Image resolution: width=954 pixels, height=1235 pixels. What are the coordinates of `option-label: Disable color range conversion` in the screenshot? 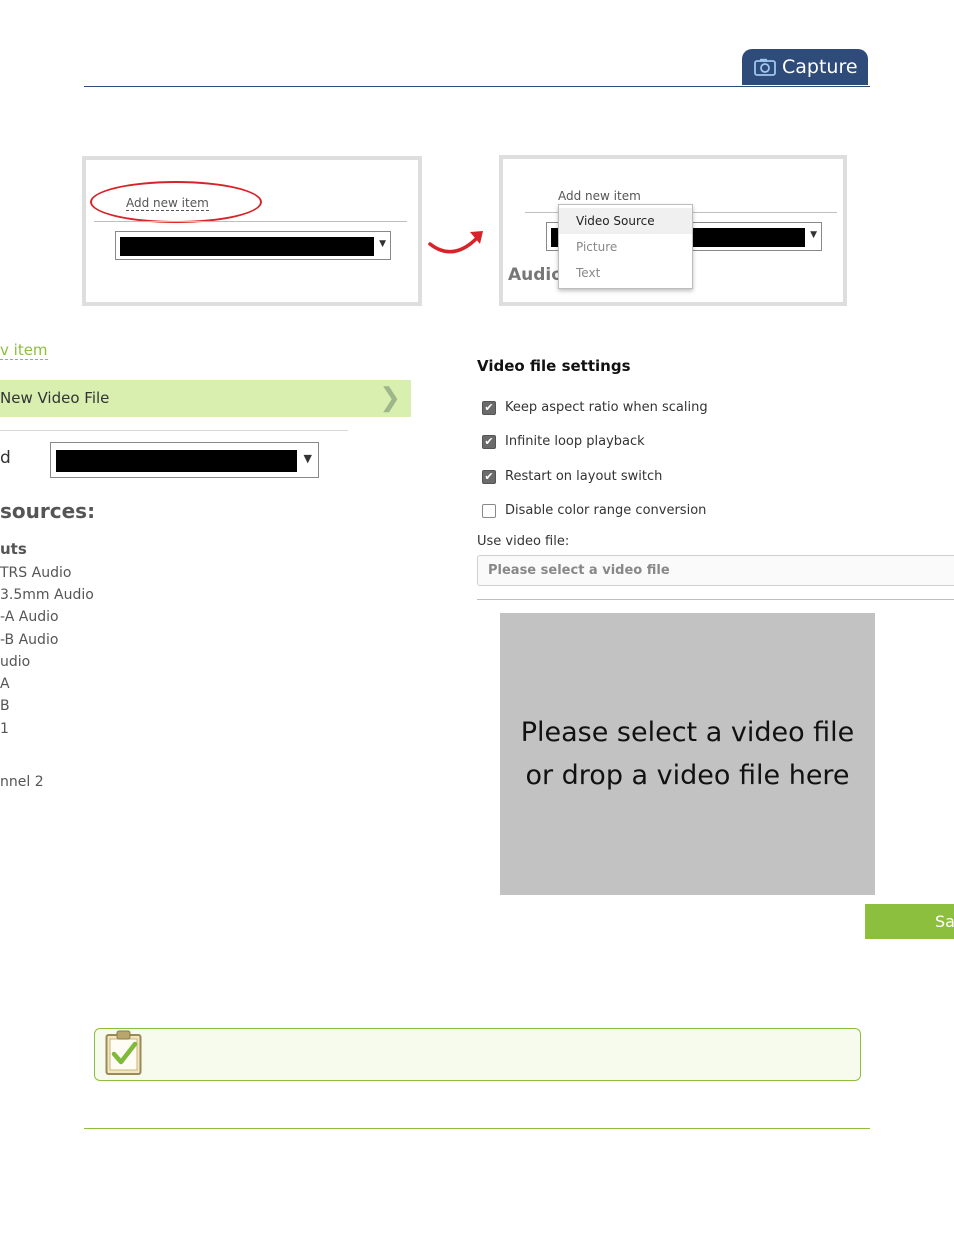 It's located at (606, 510).